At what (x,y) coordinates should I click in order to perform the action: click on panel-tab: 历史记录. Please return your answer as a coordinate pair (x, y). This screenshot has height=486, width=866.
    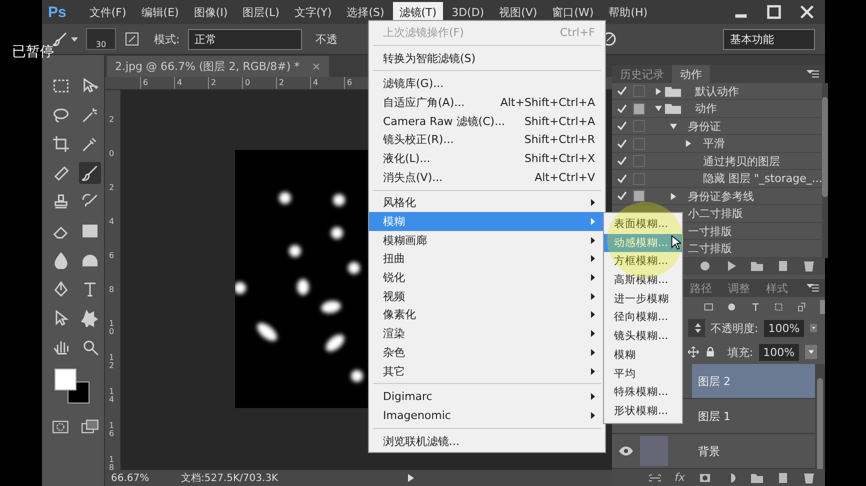
    Looking at the image, I should click on (642, 73).